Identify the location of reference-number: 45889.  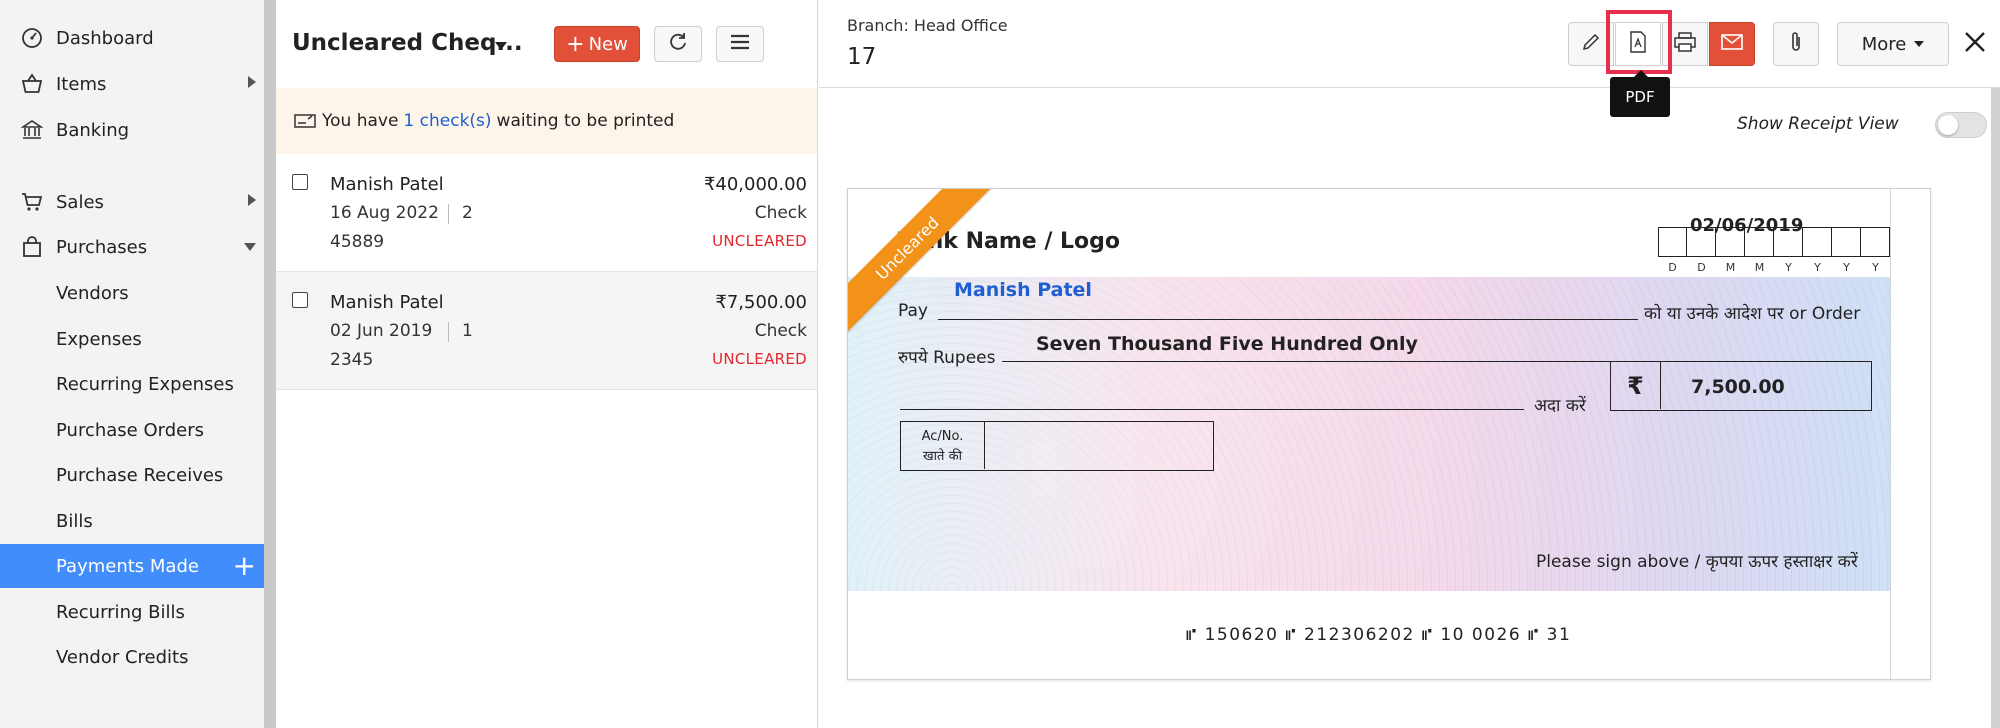
(357, 242).